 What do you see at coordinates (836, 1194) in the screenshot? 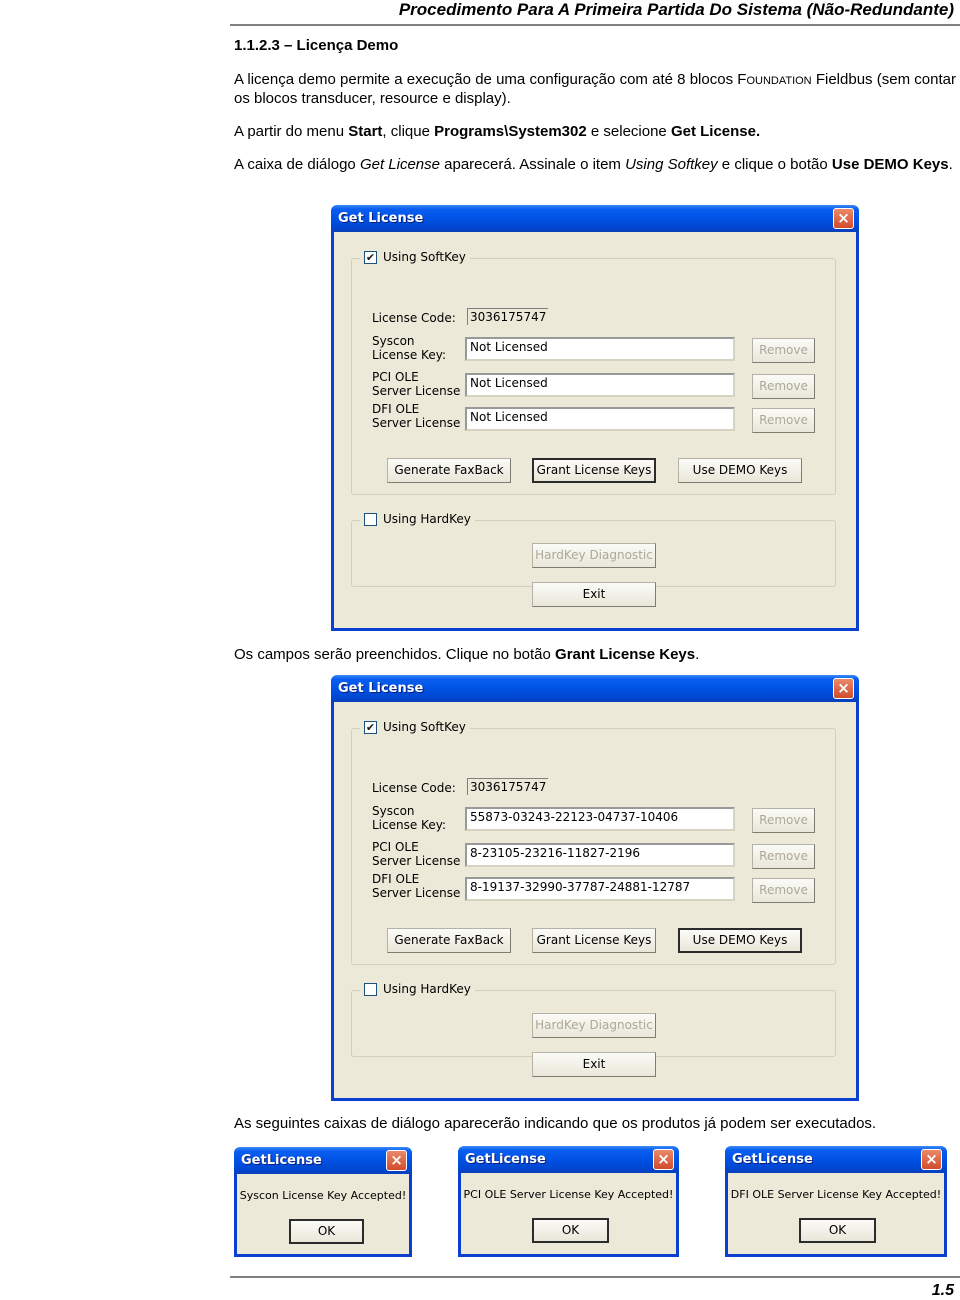
I see `messagebox-text: DFI OLE Server License Key Accepted!` at bounding box center [836, 1194].